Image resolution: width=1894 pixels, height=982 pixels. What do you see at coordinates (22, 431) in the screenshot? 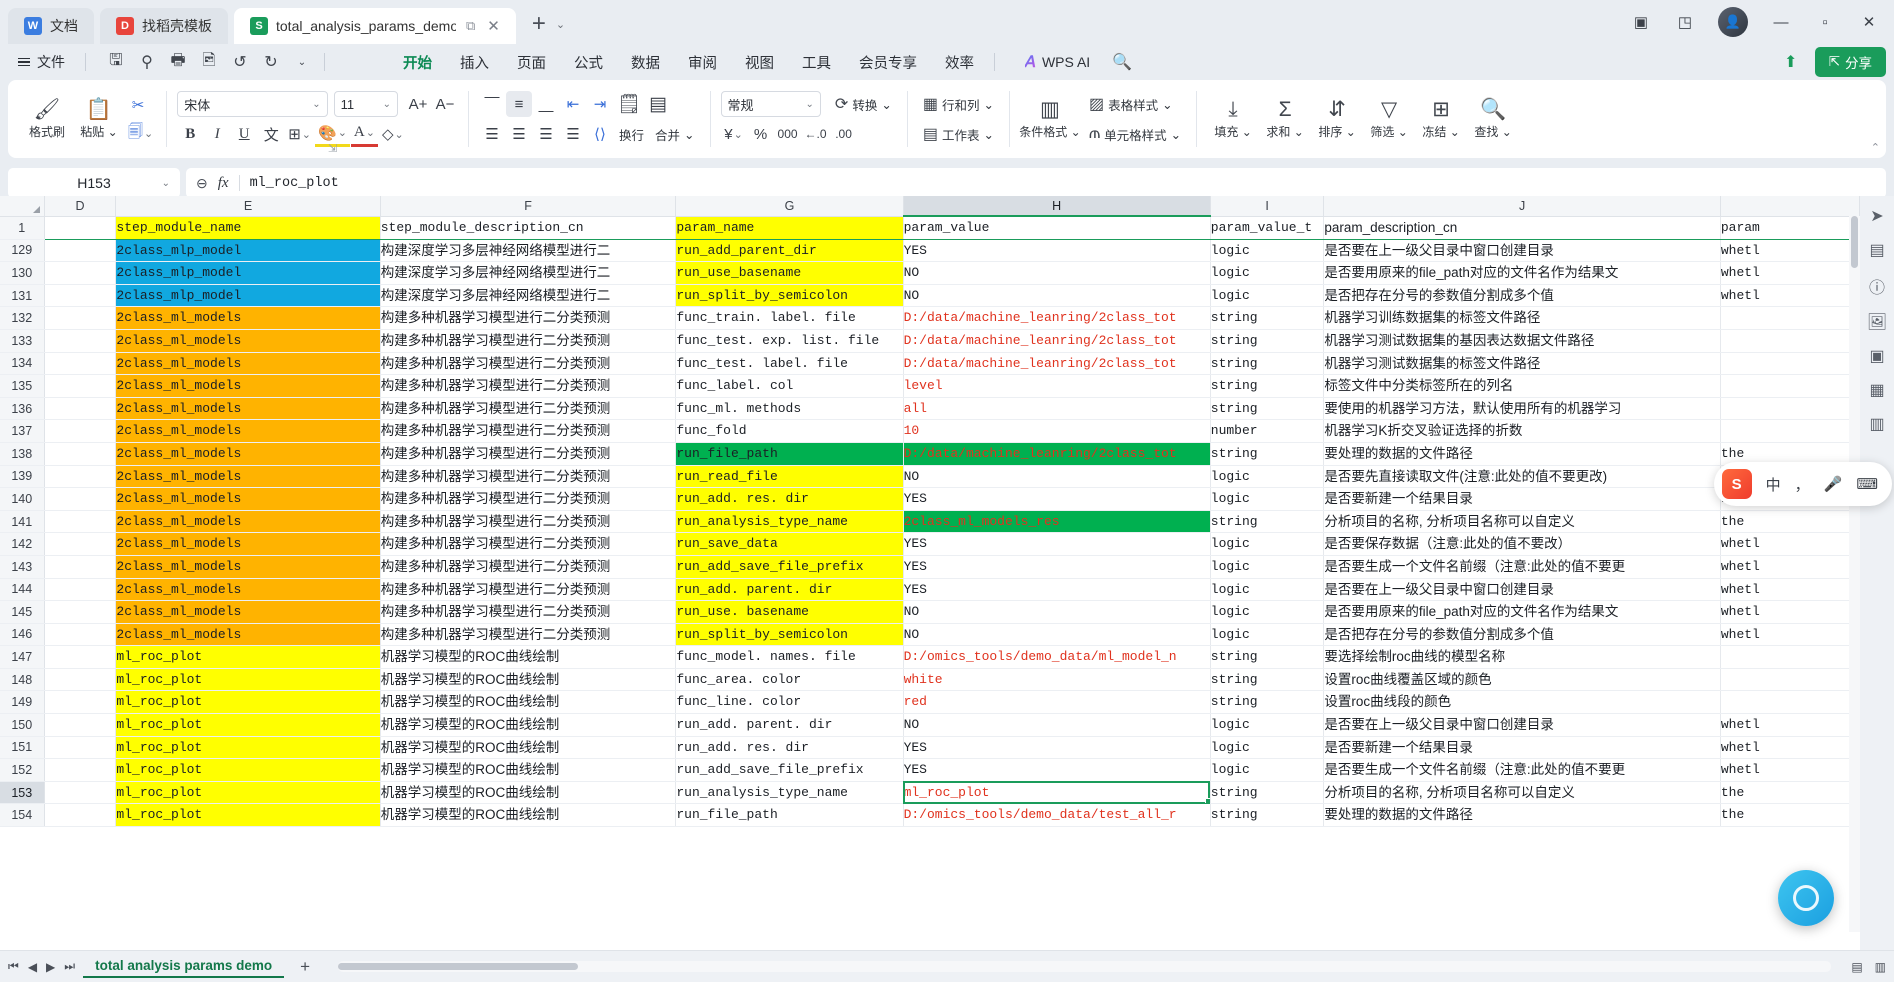
I see `row-header-137: 137` at bounding box center [22, 431].